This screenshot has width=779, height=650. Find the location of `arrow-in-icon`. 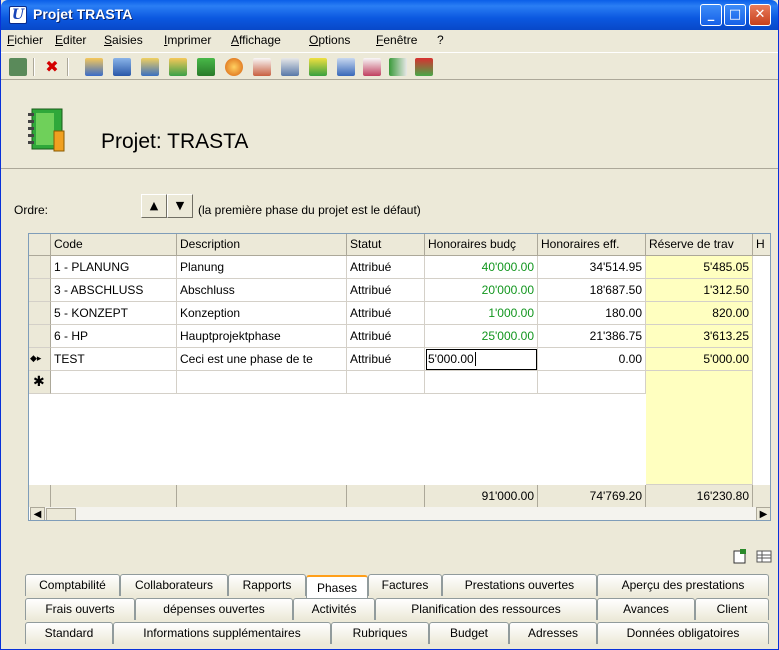

arrow-in-icon is located at coordinates (398, 67).